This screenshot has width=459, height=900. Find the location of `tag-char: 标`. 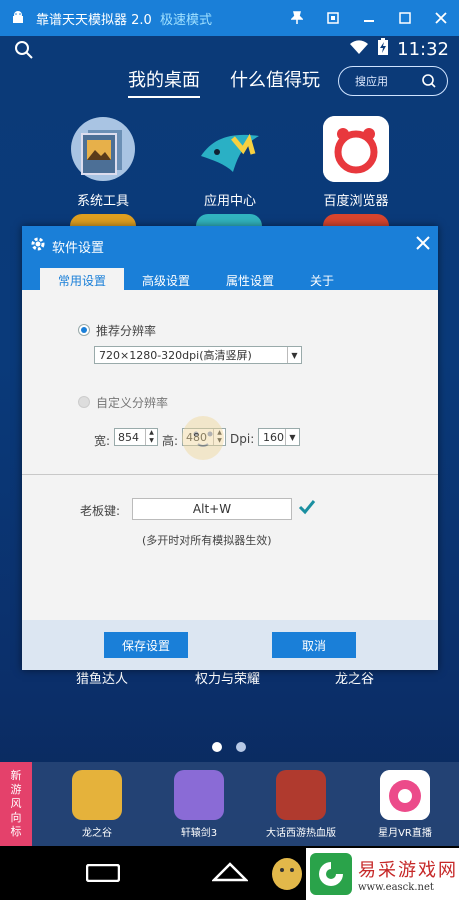

tag-char: 标 is located at coordinates (16, 831).